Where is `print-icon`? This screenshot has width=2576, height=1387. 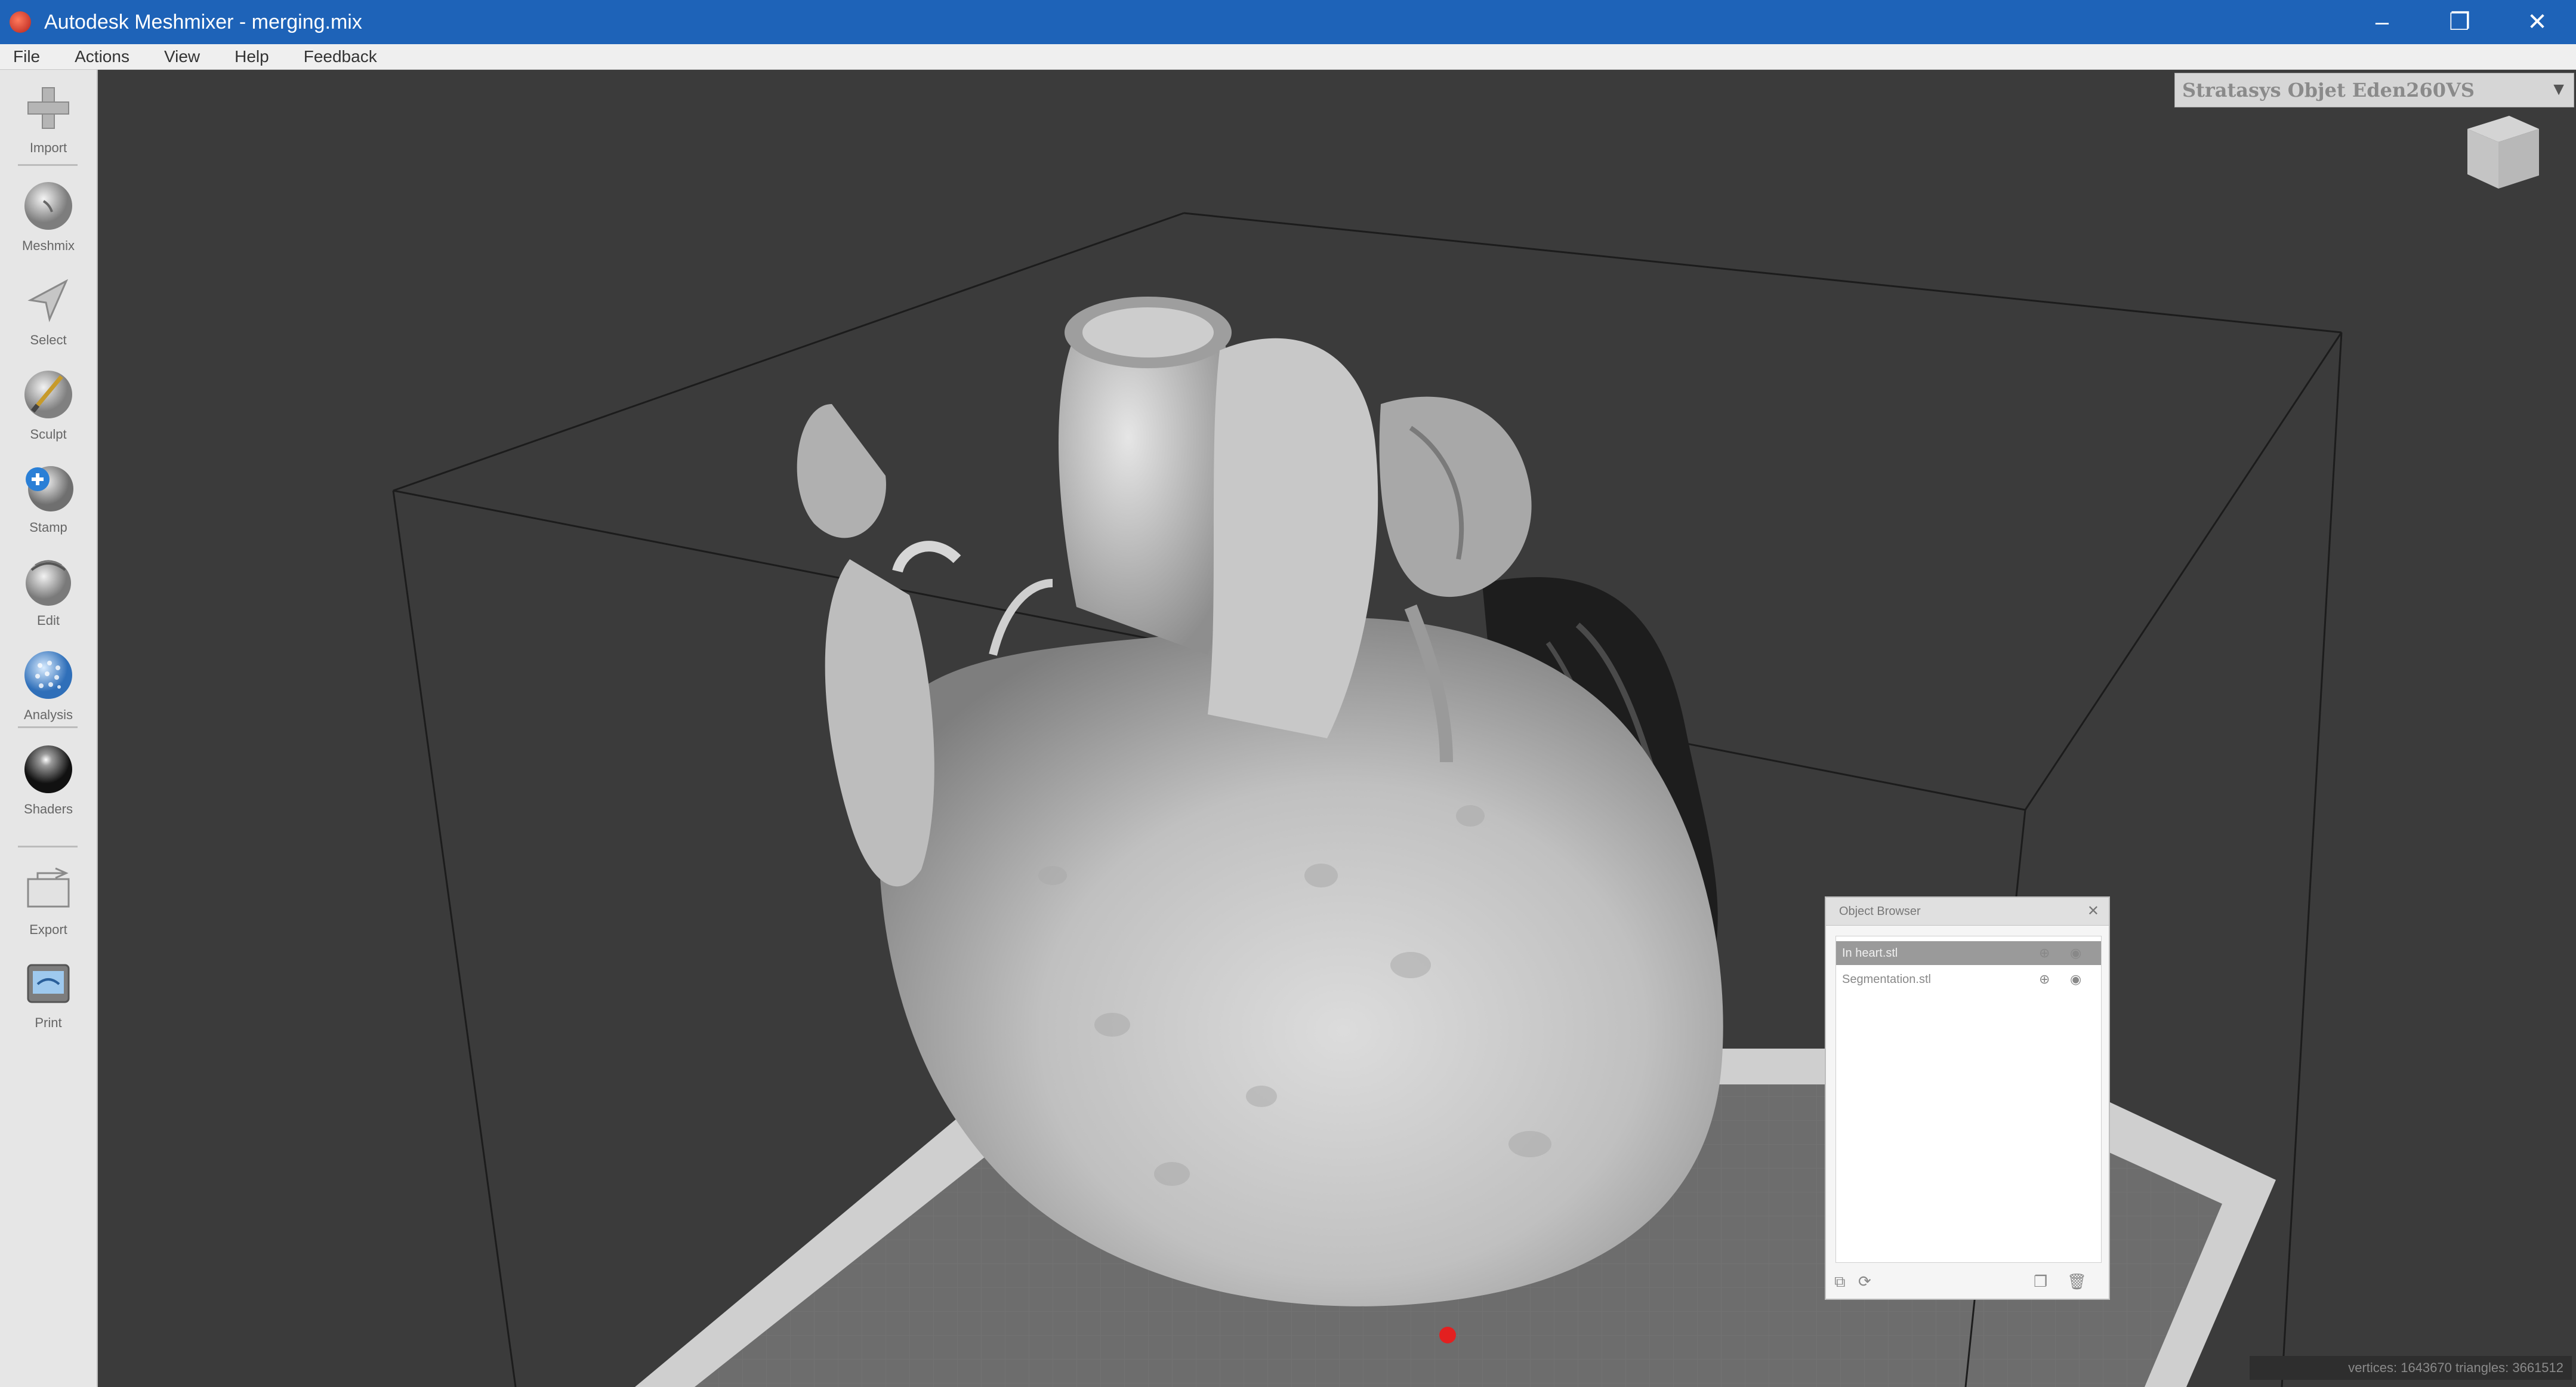
print-icon is located at coordinates (49, 983).